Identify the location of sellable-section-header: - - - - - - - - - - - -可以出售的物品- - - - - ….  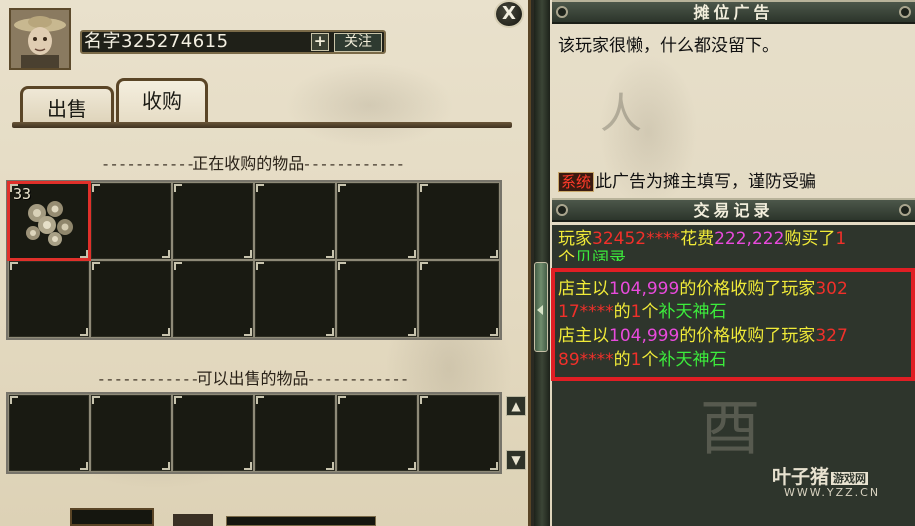
(253, 378).